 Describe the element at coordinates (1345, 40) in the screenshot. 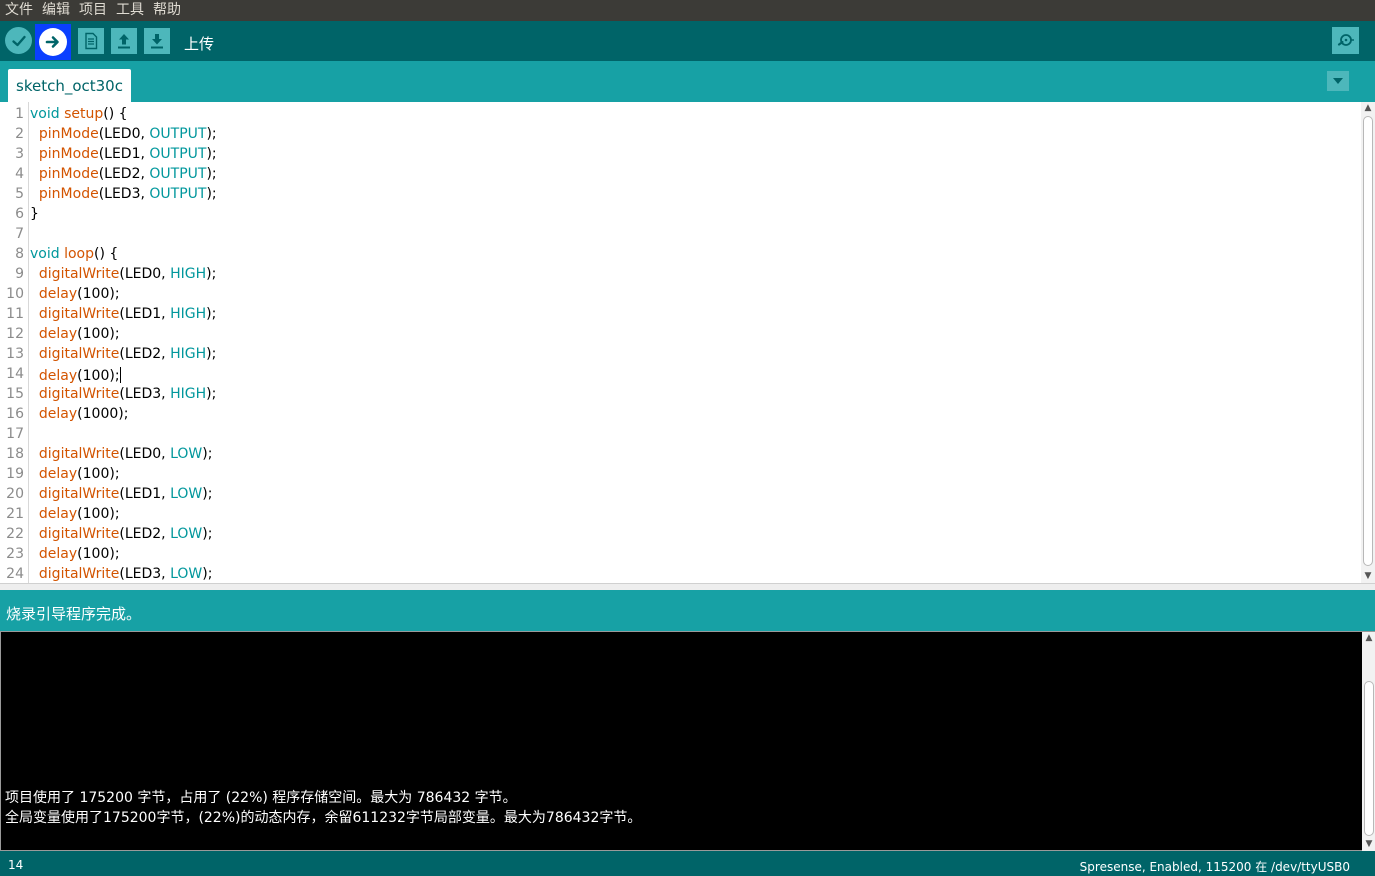

I see `serial-monitor-button` at that location.